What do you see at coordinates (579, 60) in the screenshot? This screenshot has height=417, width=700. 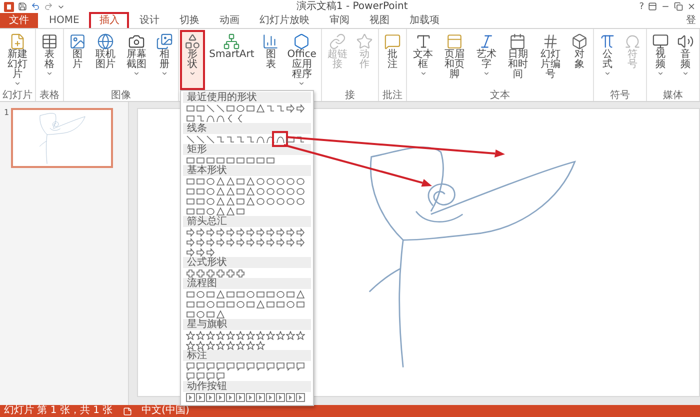 I see `ribbon-button: 对象` at bounding box center [579, 60].